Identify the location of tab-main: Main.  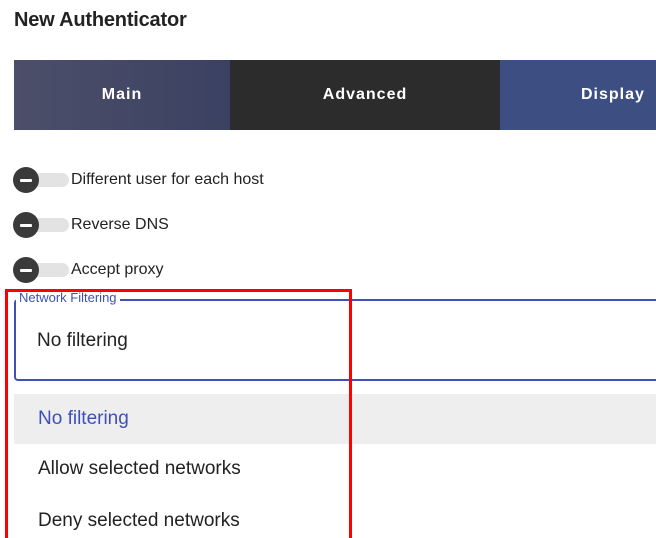
(122, 95).